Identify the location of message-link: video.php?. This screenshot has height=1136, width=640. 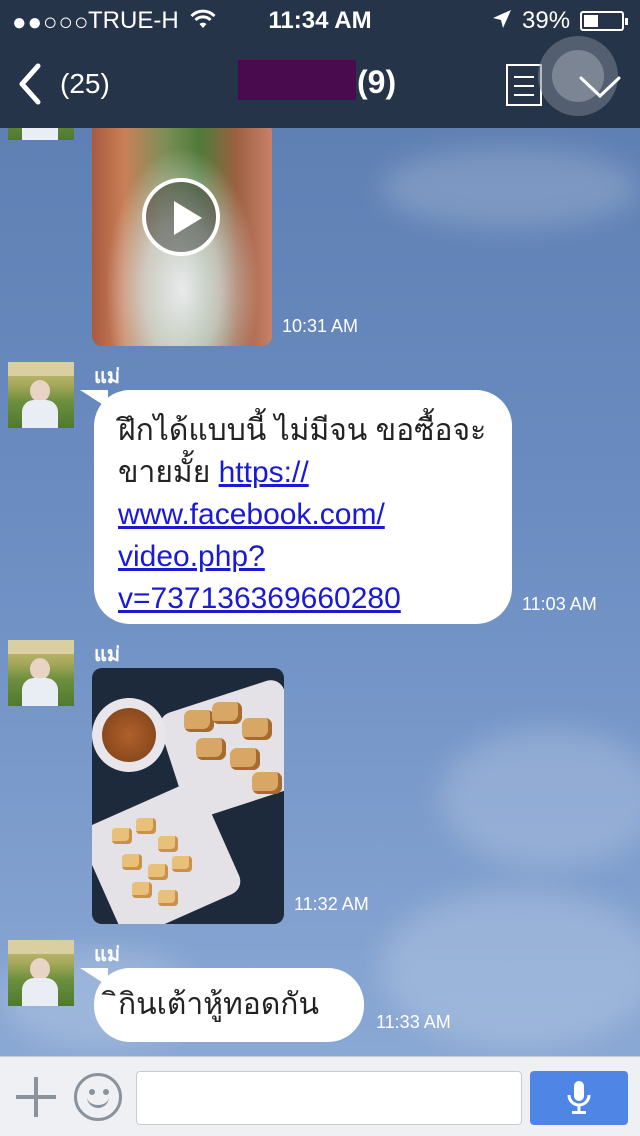
(191, 556).